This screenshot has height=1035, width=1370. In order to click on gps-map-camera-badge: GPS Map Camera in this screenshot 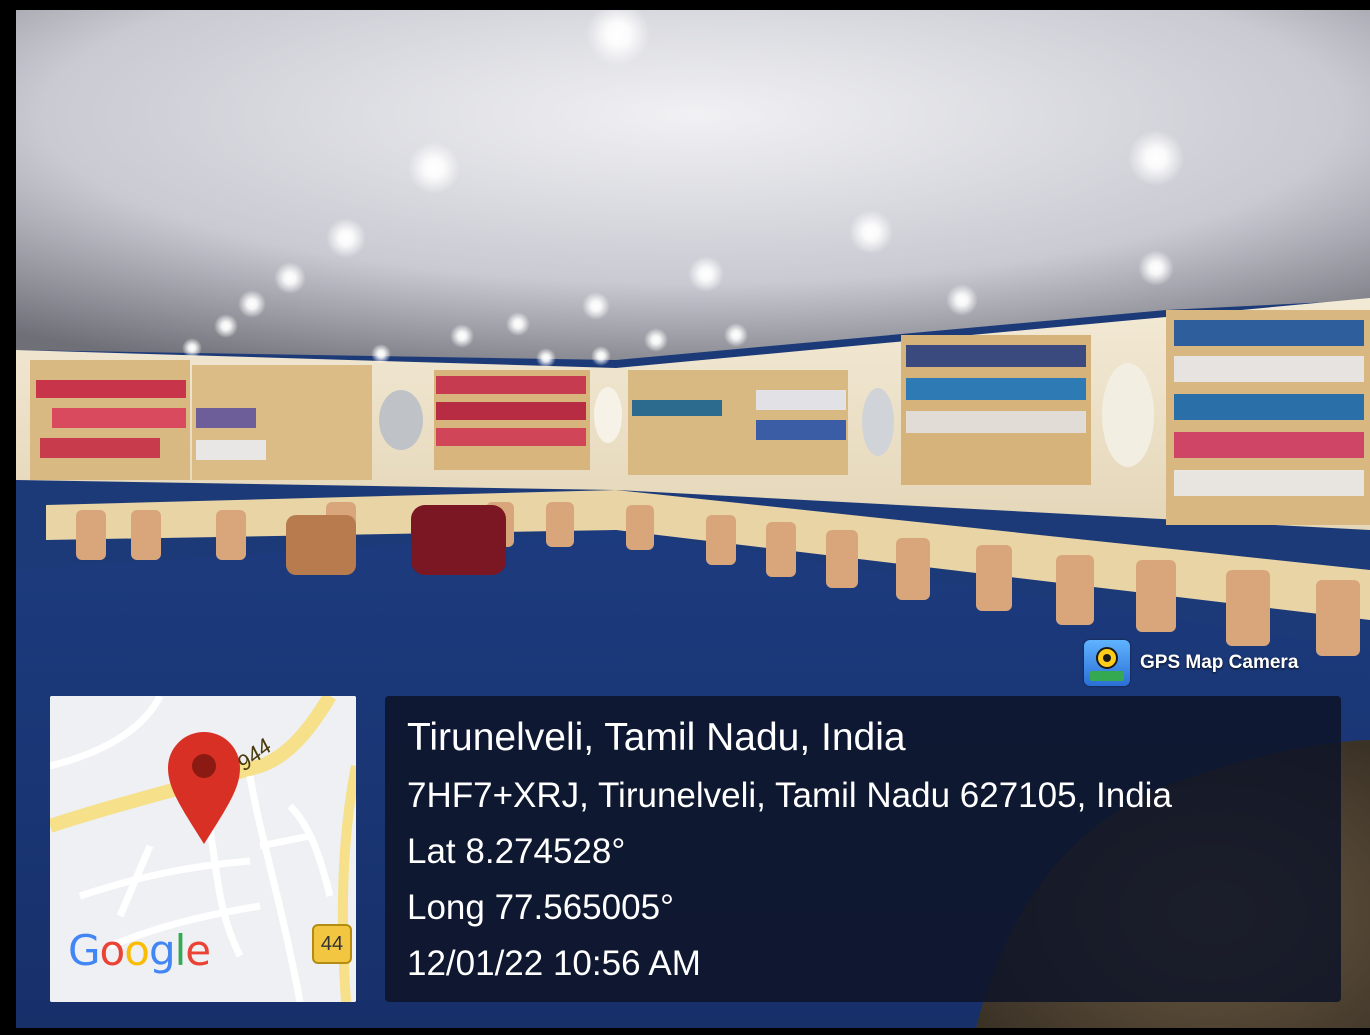, I will do `click(1191, 663)`.